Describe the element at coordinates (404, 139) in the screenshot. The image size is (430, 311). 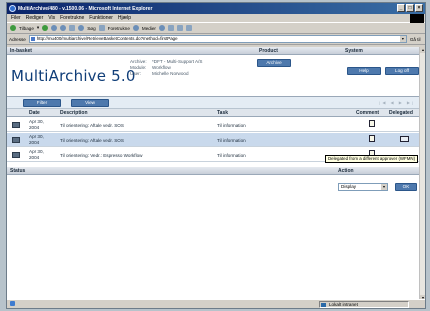
I see `delegated-icon` at that location.